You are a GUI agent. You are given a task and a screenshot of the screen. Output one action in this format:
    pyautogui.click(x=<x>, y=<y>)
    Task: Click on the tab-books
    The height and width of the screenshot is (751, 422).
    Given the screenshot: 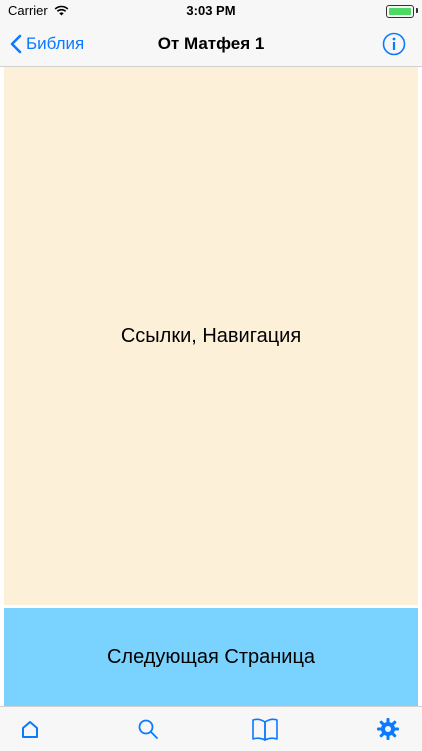 What is the action you would take?
    pyautogui.click(x=265, y=729)
    